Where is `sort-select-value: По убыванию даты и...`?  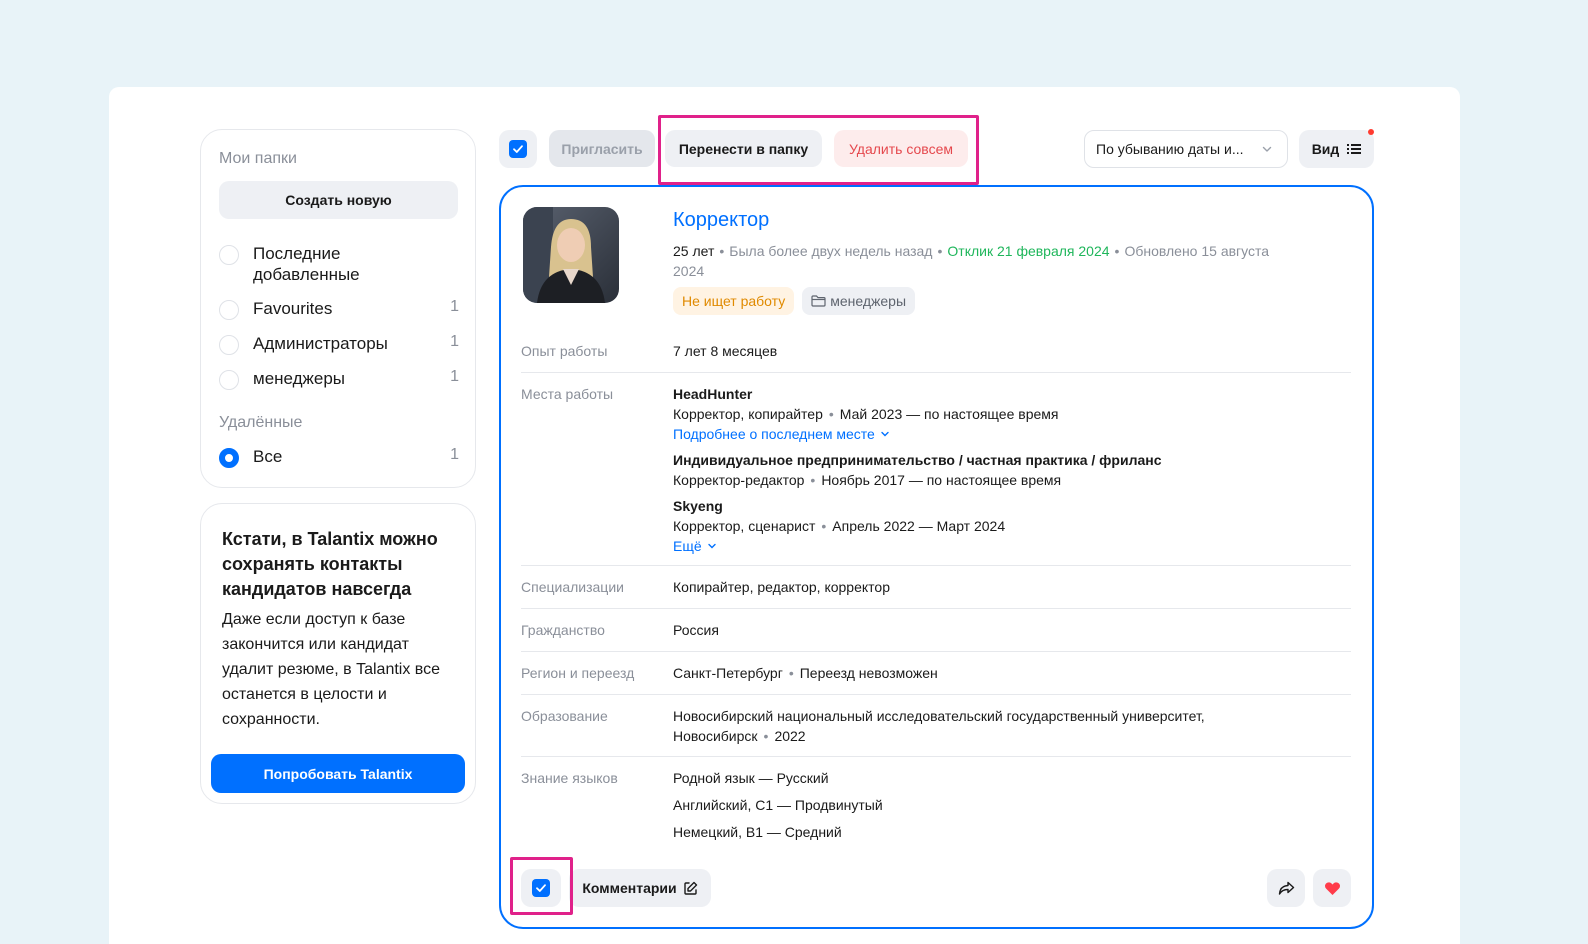
sort-select-value: По убыванию даты и... is located at coordinates (1170, 149).